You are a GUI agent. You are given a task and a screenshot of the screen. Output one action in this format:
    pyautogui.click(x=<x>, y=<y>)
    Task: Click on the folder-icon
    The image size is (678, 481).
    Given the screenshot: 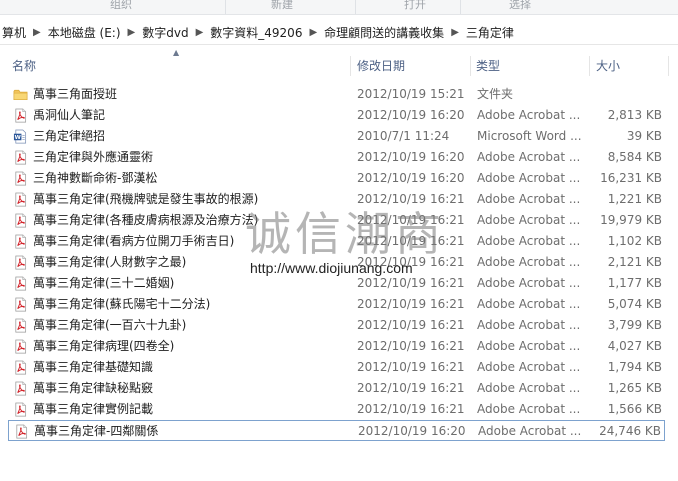 What is the action you would take?
    pyautogui.click(x=20, y=94)
    